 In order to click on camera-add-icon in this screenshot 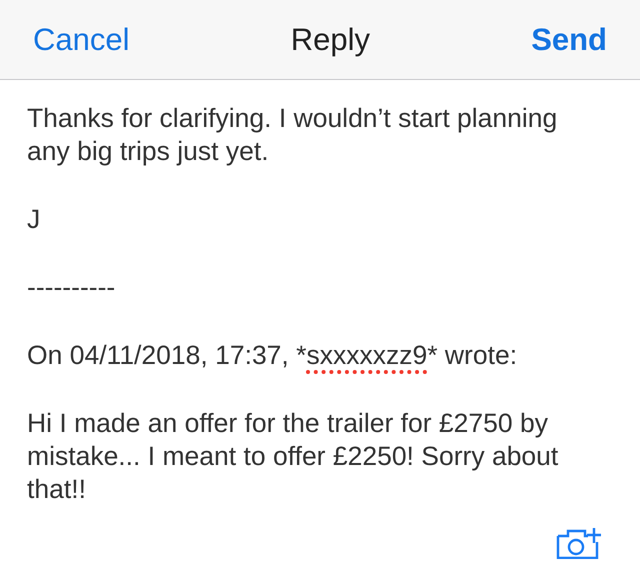, I will do `click(579, 543)`.